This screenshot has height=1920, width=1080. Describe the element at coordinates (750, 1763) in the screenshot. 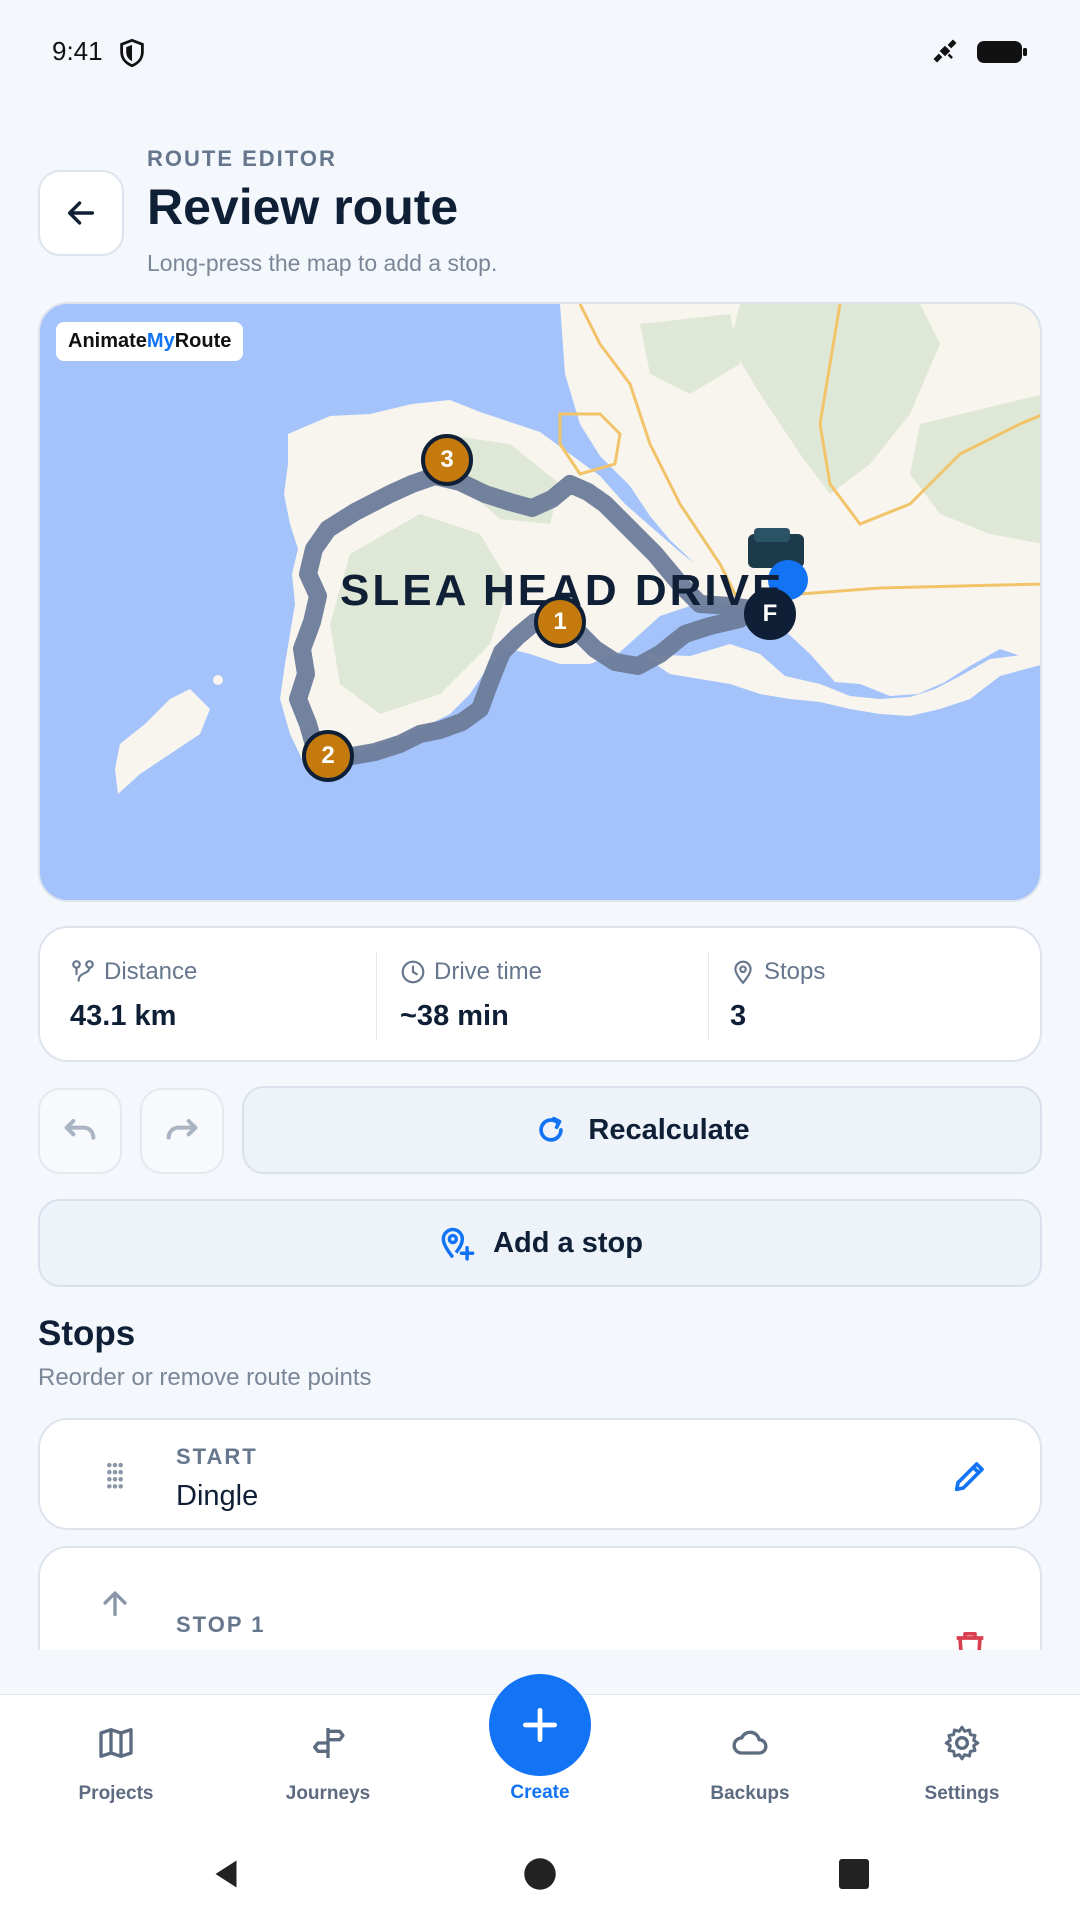

I see `nav-item-backups: Backups` at that location.